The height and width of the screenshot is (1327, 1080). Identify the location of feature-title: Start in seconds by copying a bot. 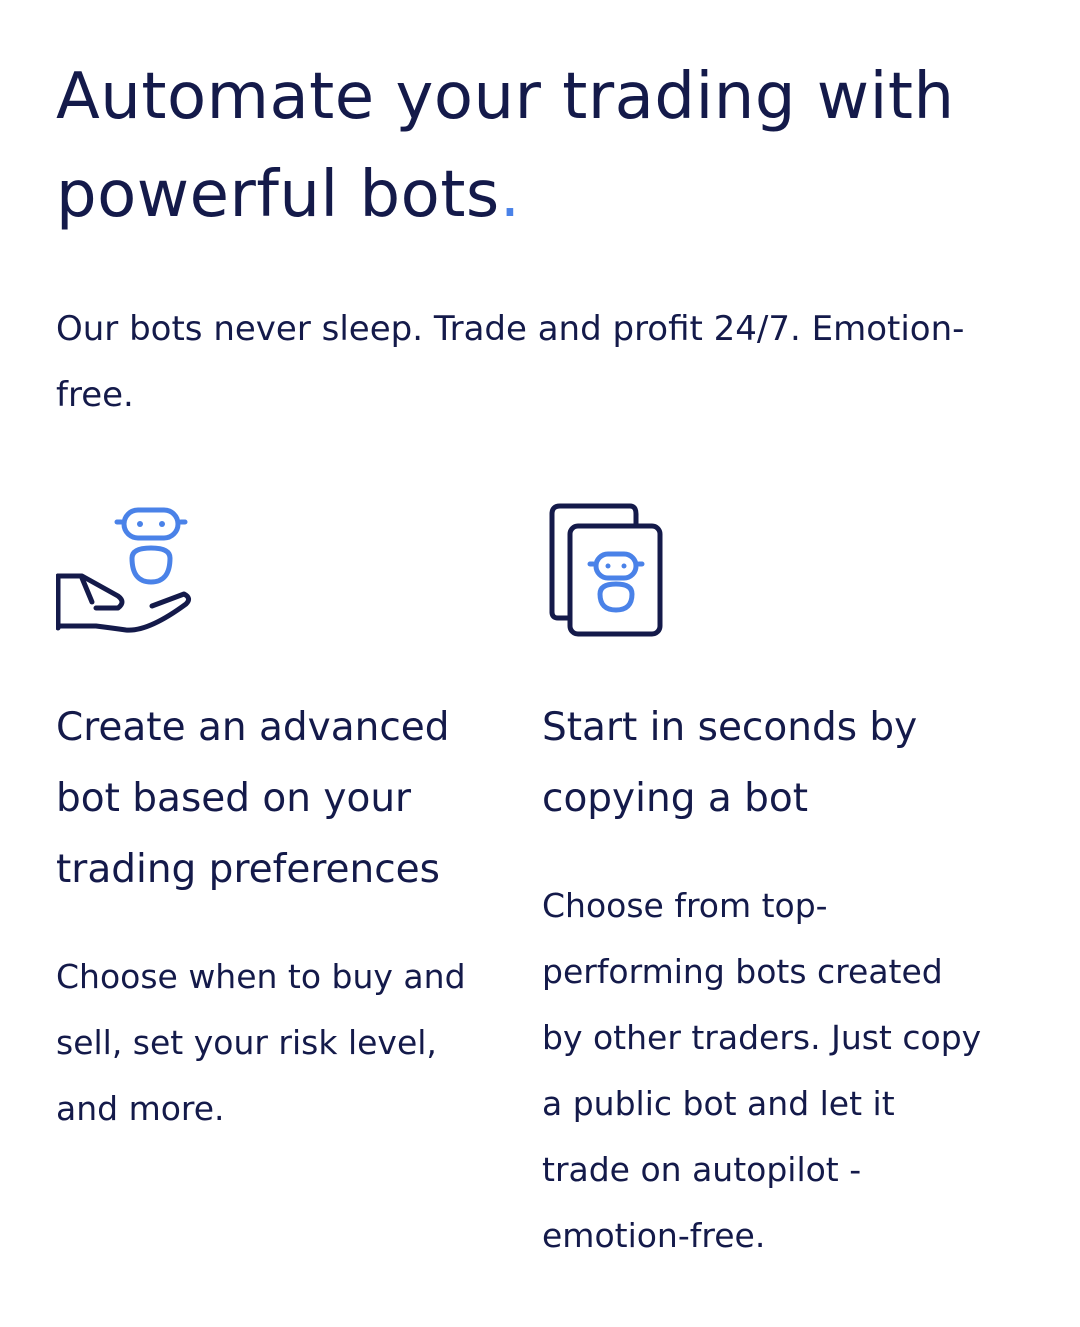
(730, 763).